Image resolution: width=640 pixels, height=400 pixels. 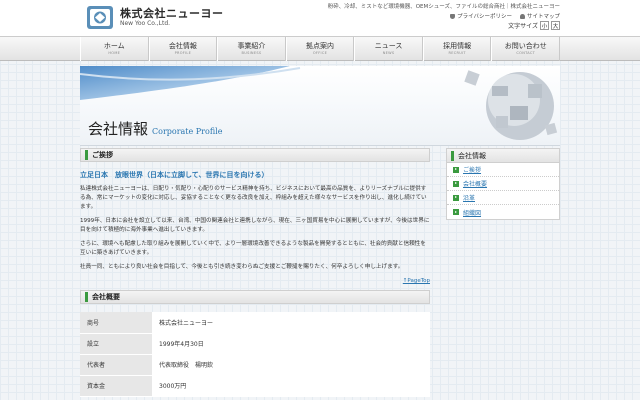 I want to click on nav-sublabel: NEWS, so click(x=388, y=53).